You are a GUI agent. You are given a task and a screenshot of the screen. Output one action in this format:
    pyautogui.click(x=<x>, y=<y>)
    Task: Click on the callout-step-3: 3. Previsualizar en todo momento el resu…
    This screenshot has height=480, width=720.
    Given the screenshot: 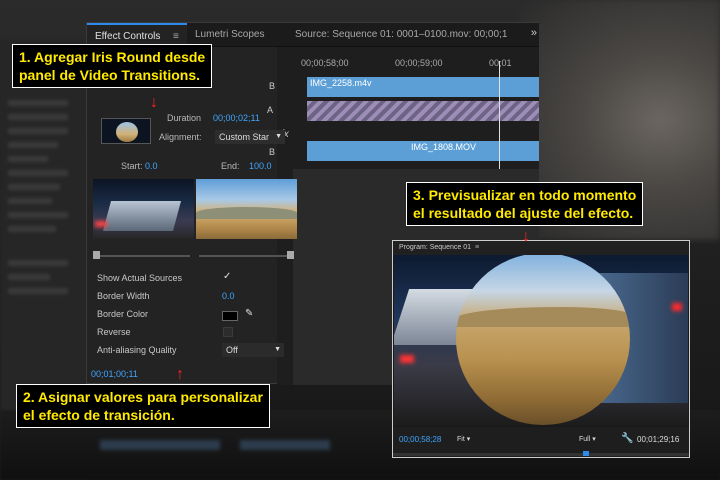 What is the action you would take?
    pyautogui.click(x=525, y=204)
    